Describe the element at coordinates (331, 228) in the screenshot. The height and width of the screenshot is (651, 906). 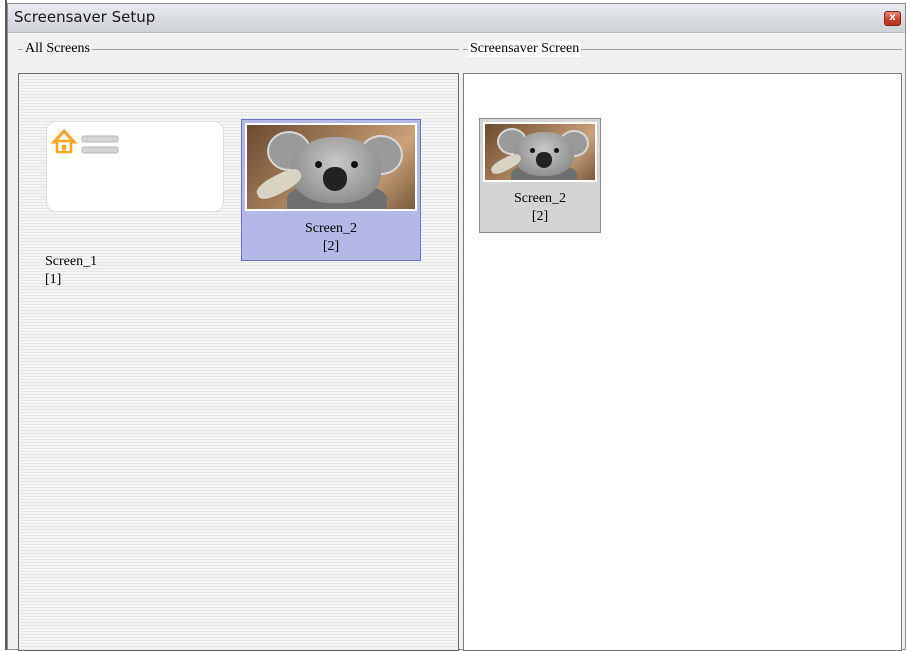
I see `screen-2-name: Screen_2` at that location.